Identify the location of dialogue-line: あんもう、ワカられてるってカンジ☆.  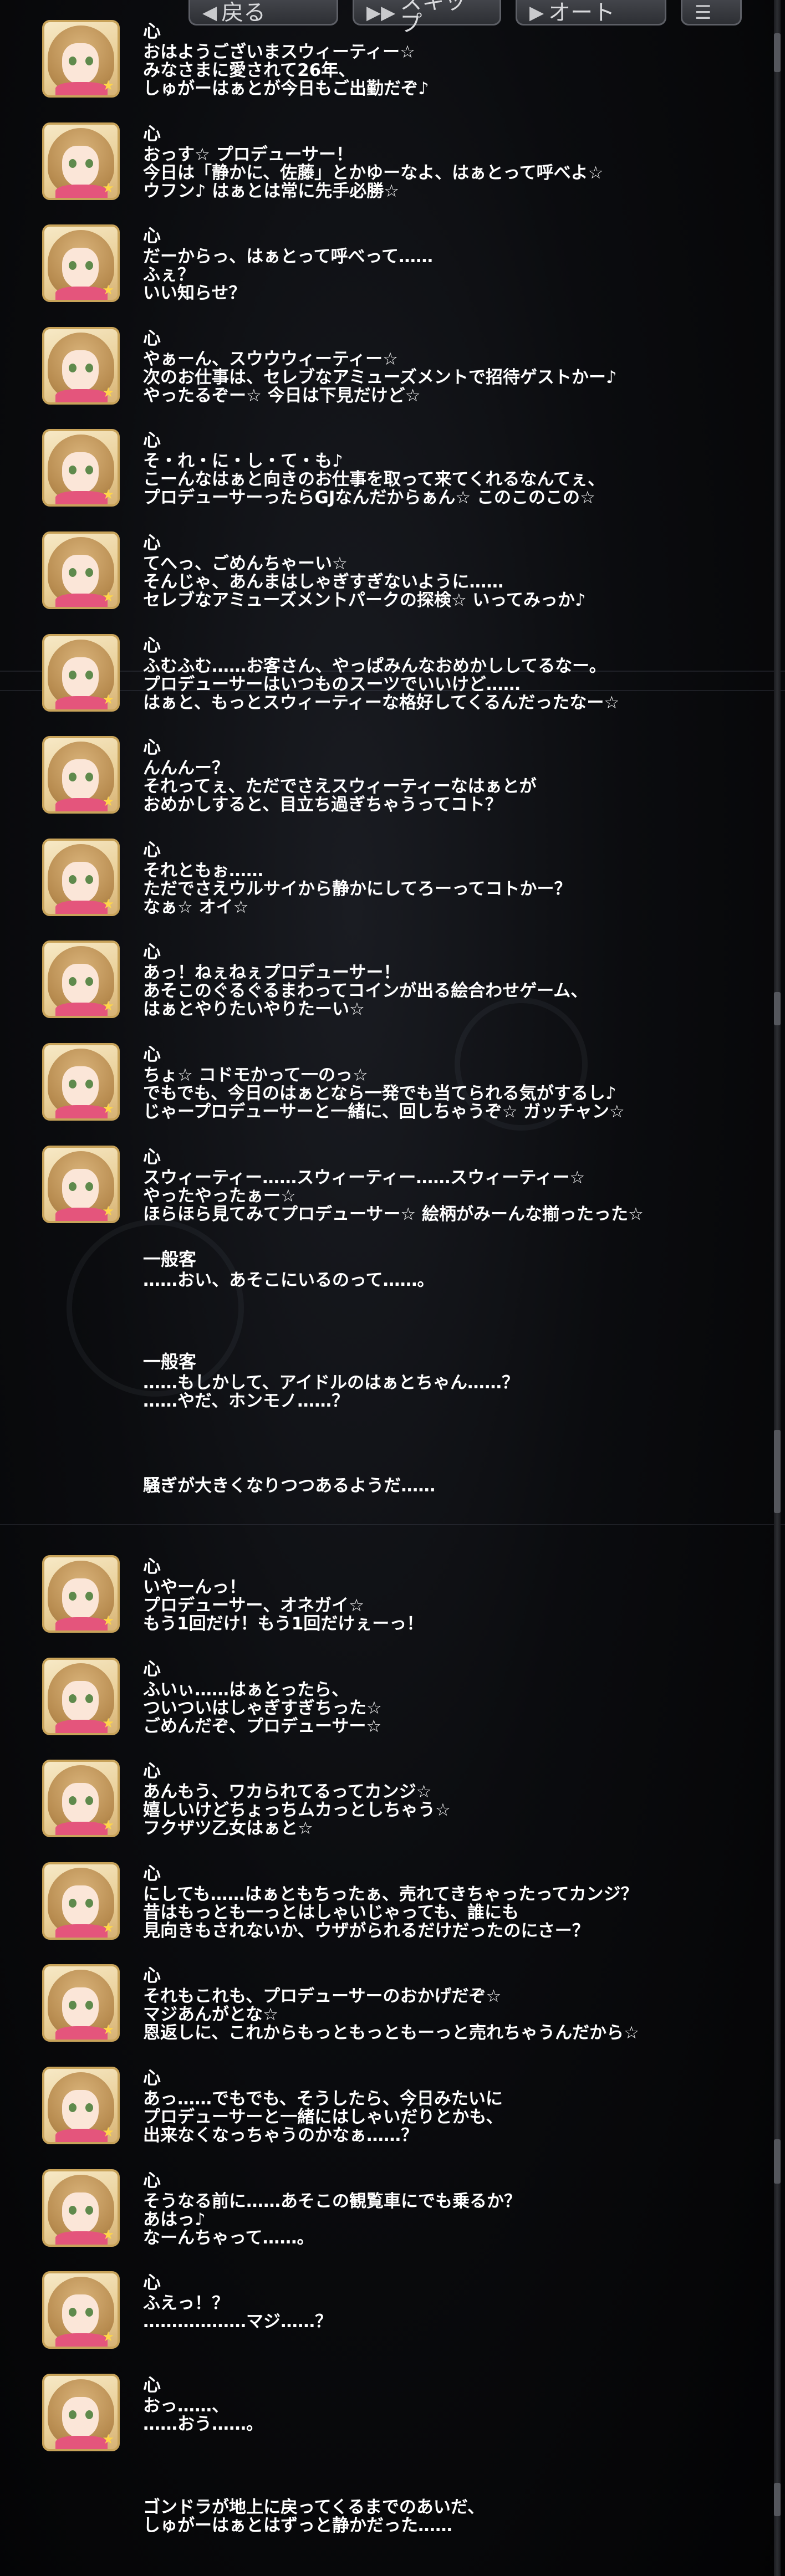
(288, 1792).